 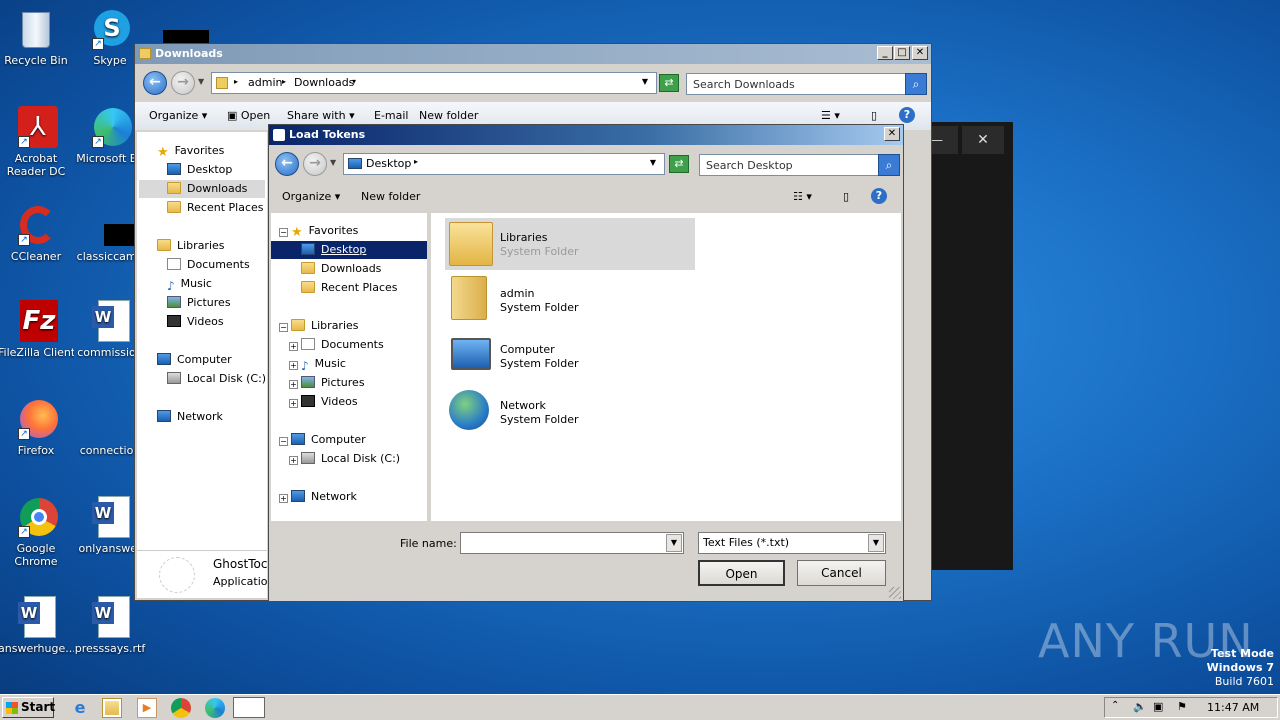 I want to click on dialog-titlebar: Load Tokens ✕, so click(x=586, y=135).